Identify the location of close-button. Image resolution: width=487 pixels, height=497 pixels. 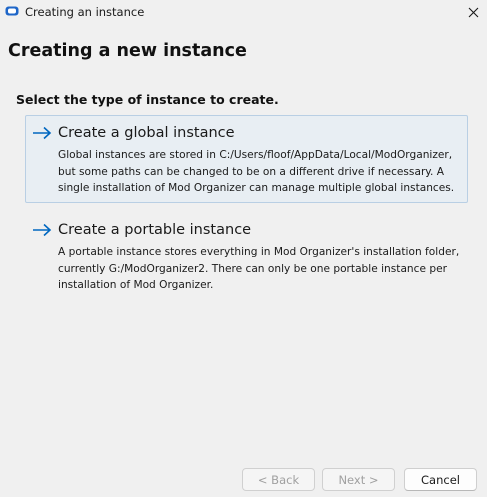
(473, 12).